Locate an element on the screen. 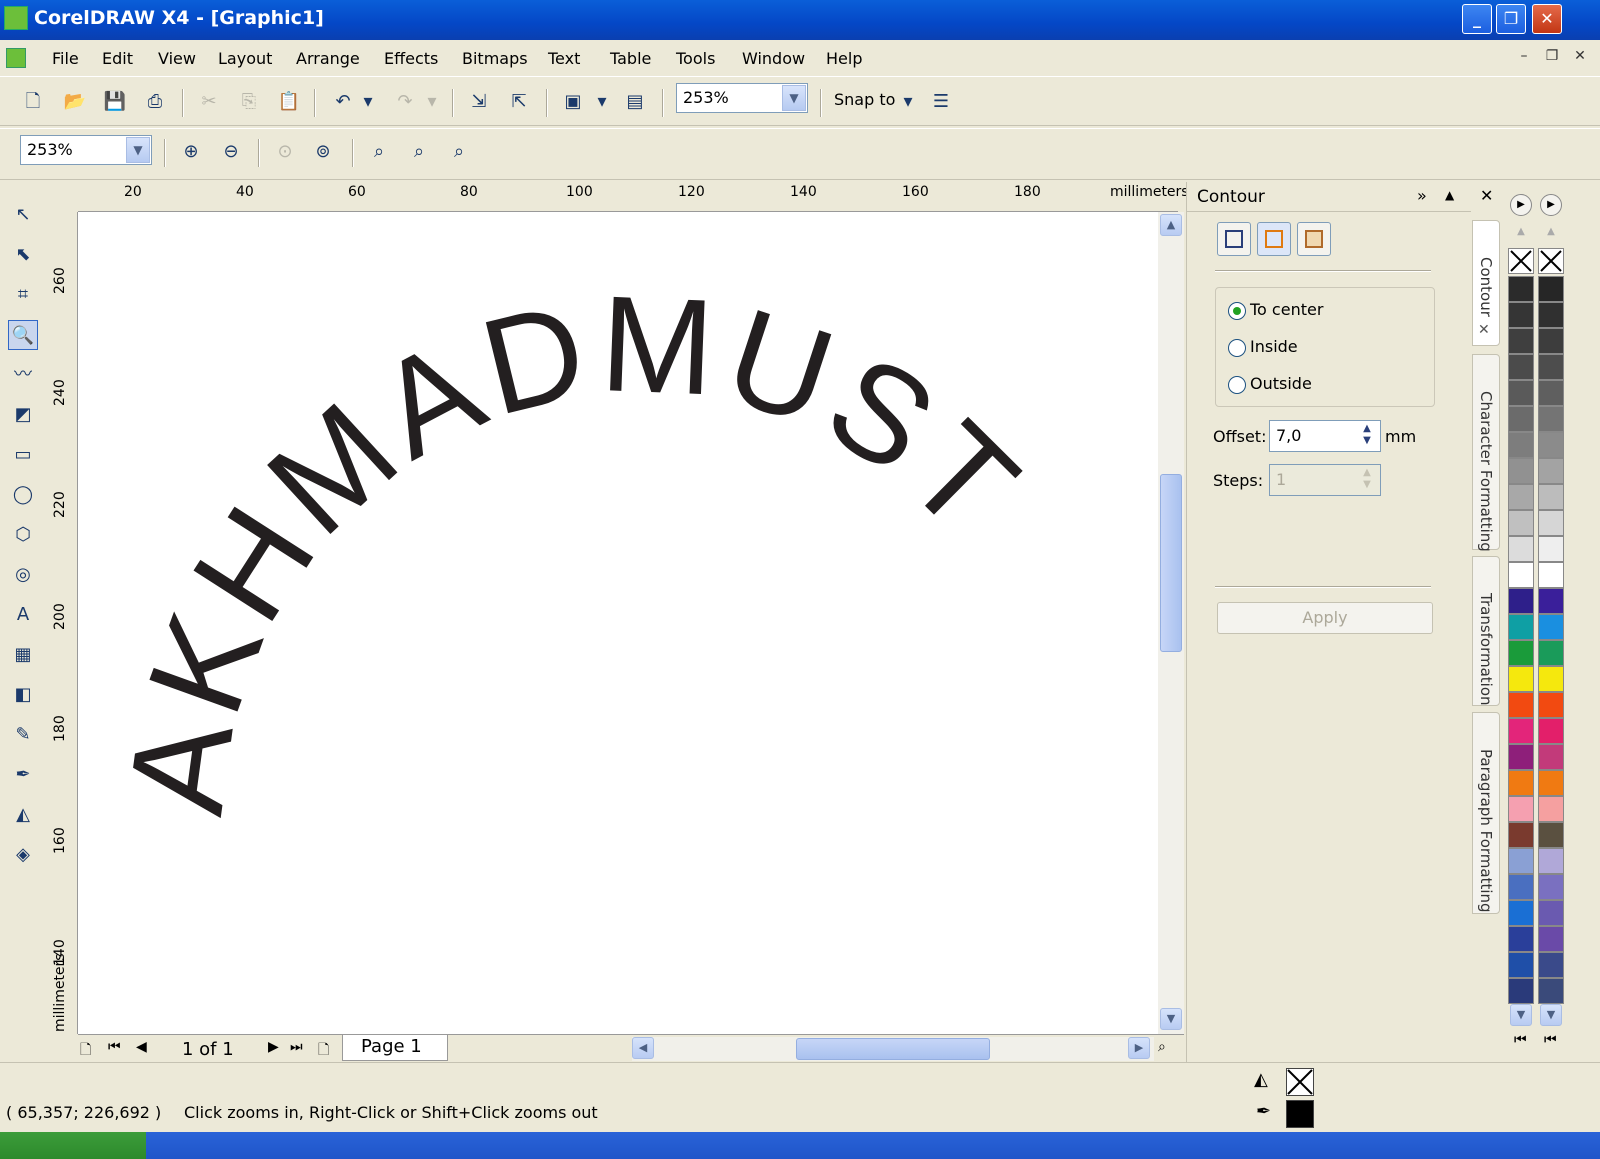  option-outside: Outside is located at coordinates (1270, 384).